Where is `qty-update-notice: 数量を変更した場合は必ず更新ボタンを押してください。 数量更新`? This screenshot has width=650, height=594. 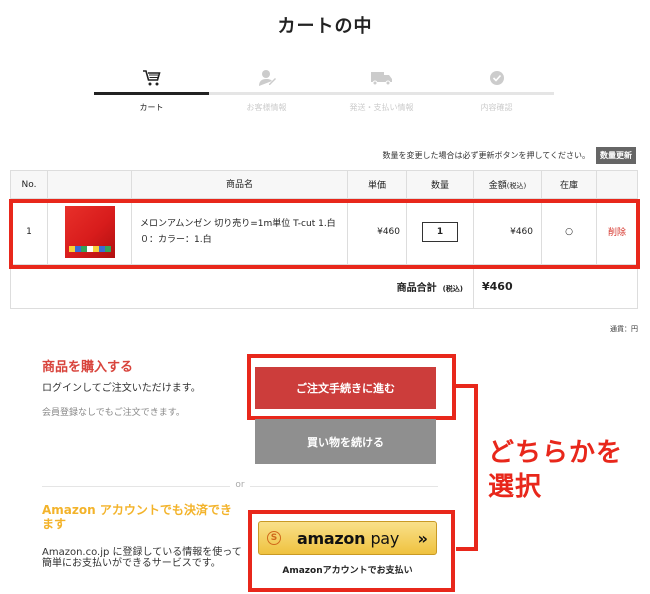 qty-update-notice: 数量を変更した場合は必ず更新ボタンを押してください。 数量更新 is located at coordinates (509, 155).